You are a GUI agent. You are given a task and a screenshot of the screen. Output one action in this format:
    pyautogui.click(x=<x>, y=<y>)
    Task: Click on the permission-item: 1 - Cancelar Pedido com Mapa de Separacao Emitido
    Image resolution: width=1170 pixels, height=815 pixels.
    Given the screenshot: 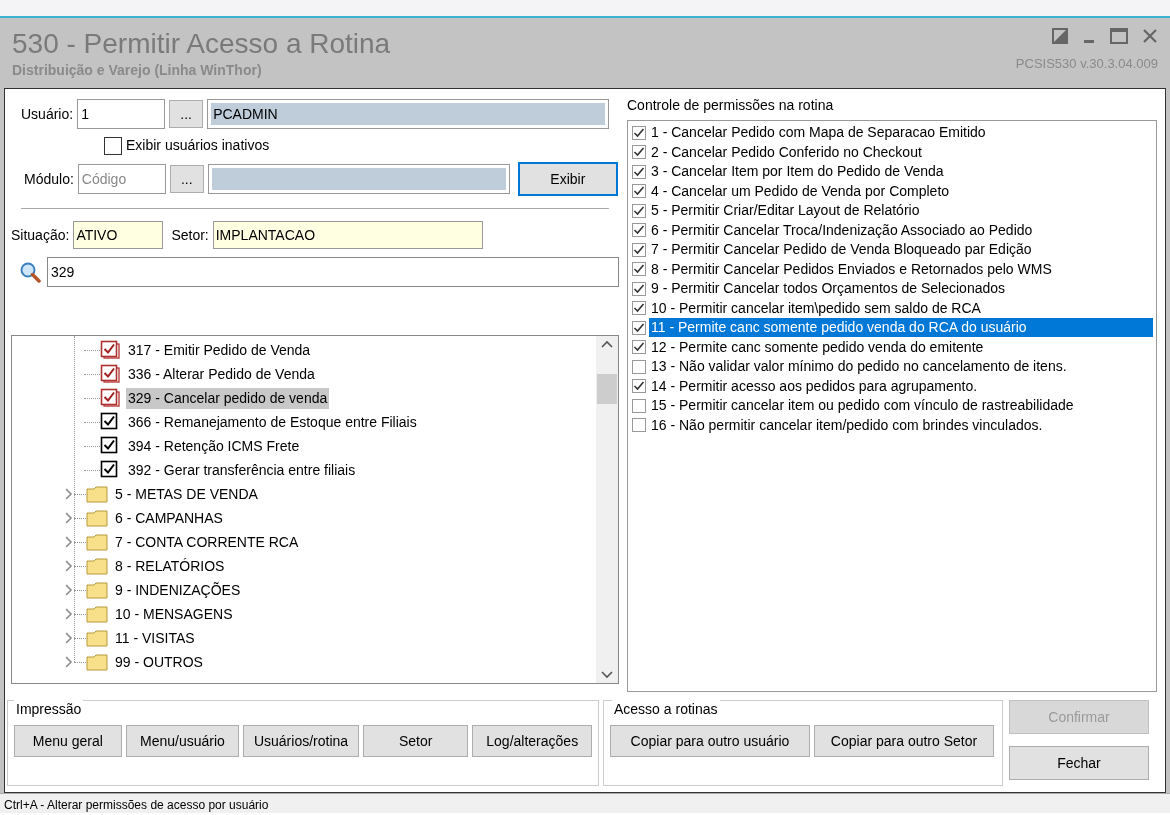 What is the action you would take?
    pyautogui.click(x=901, y=133)
    